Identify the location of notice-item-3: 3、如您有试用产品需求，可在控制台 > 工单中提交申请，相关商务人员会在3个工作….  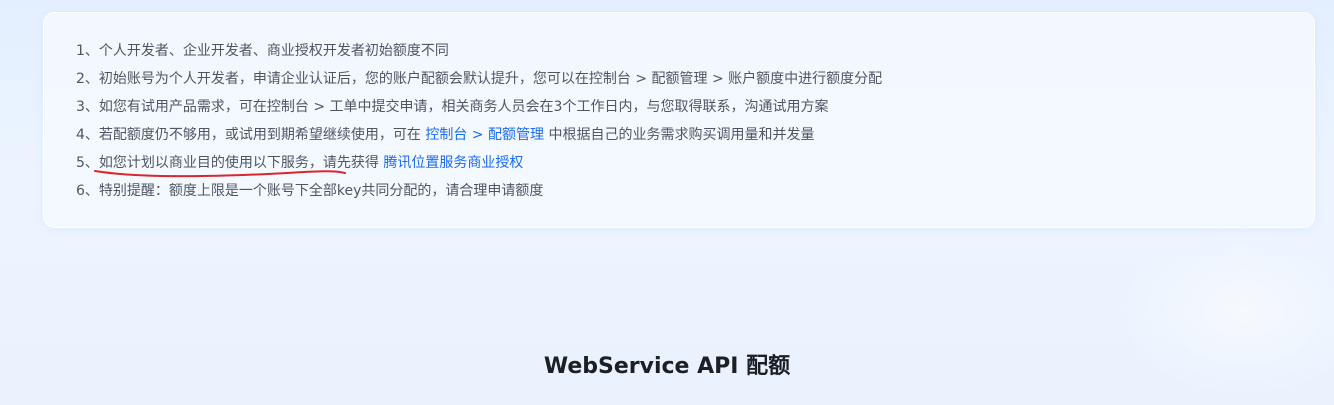
(452, 107).